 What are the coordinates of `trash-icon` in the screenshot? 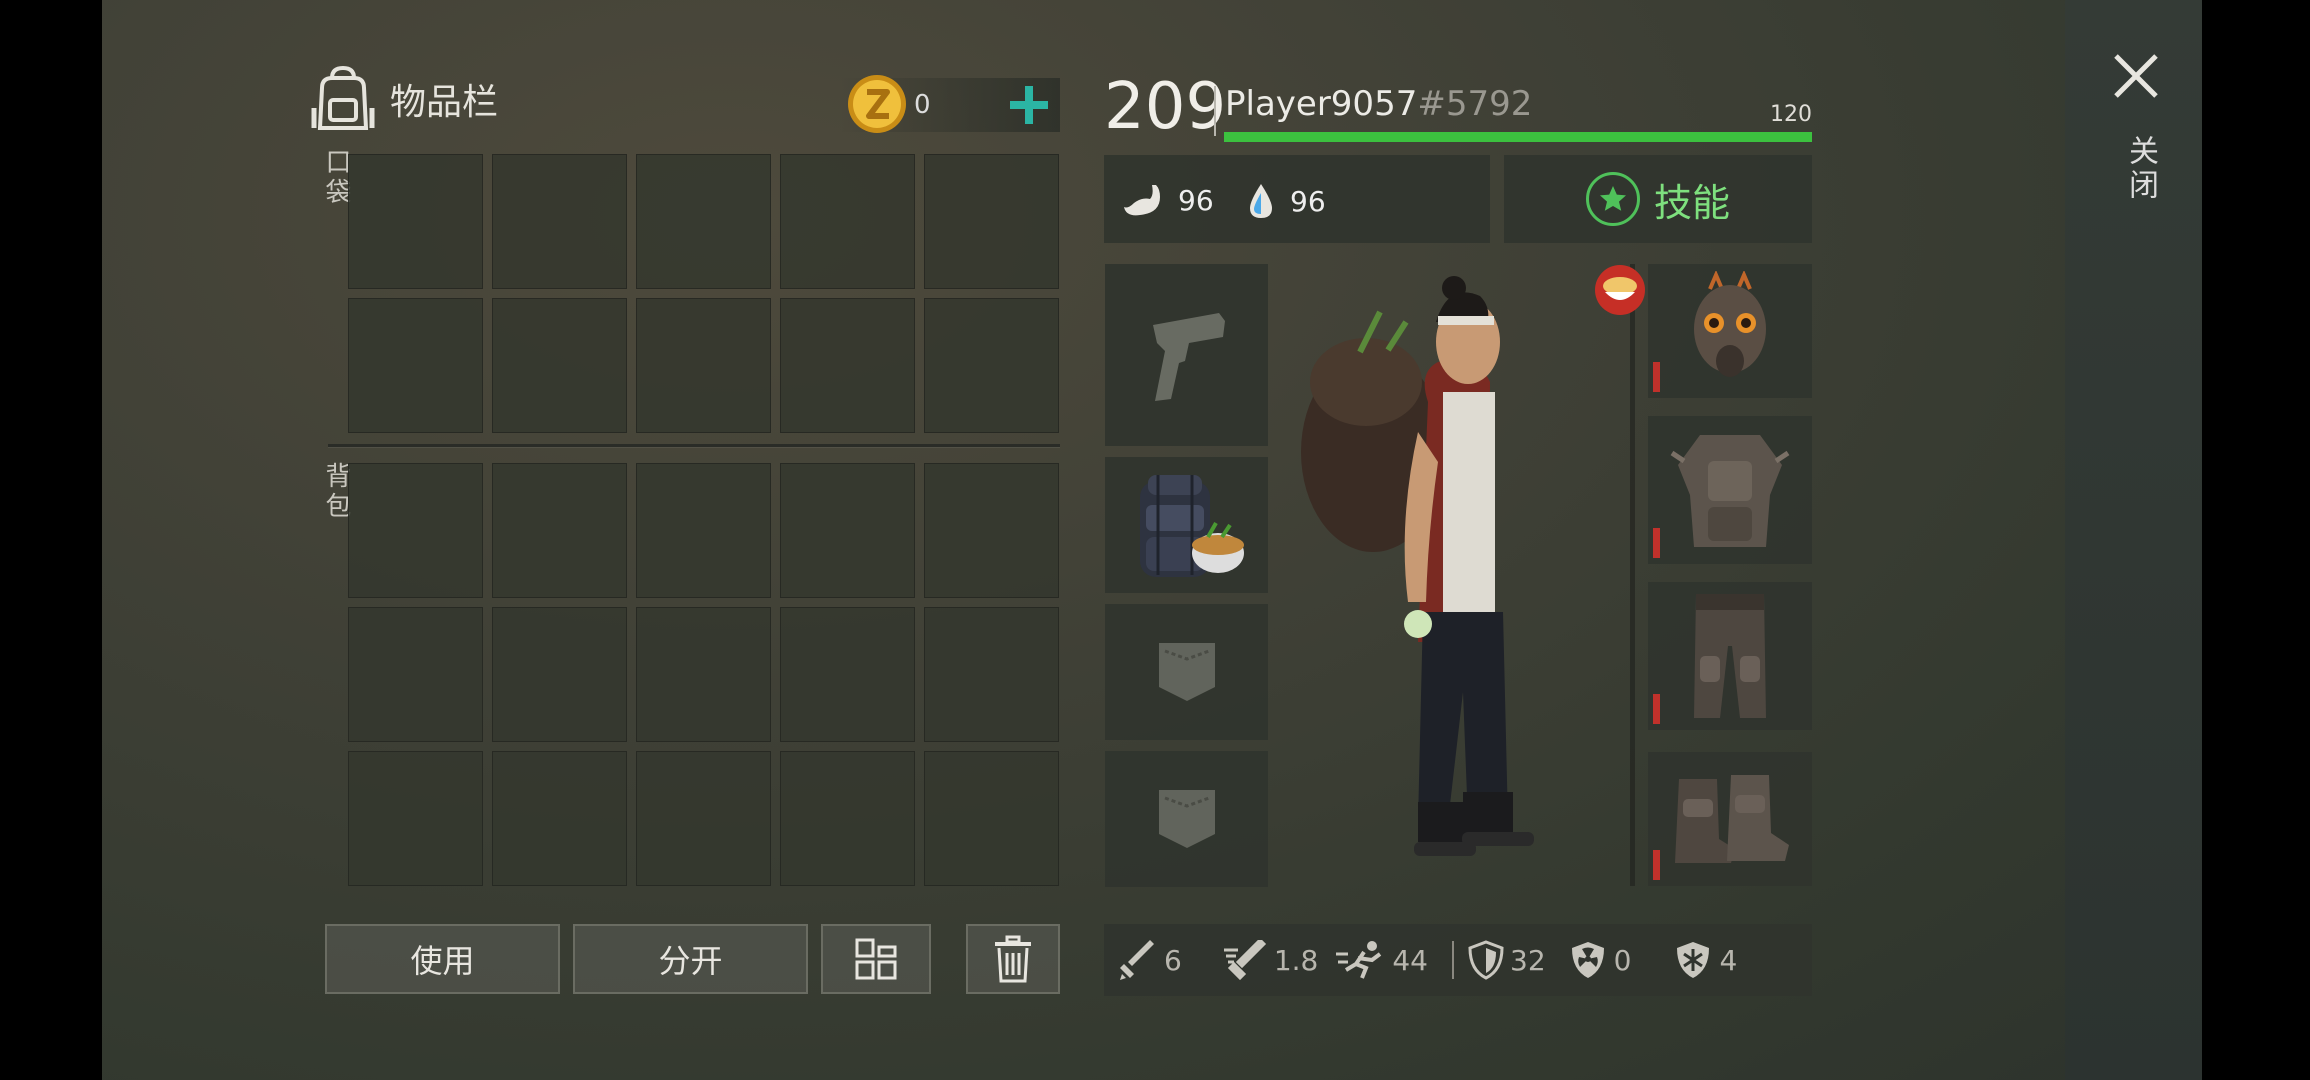 It's located at (1013, 959).